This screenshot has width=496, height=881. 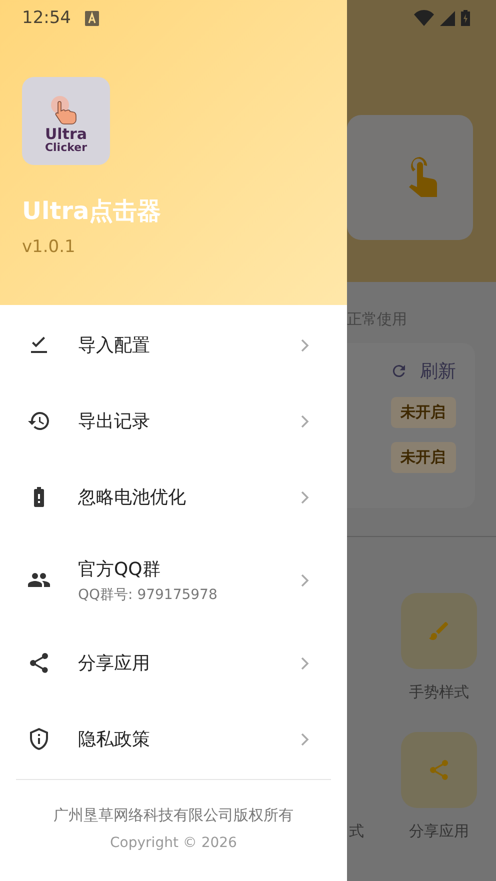 I want to click on menu-item-label: 分享应用, so click(x=114, y=663).